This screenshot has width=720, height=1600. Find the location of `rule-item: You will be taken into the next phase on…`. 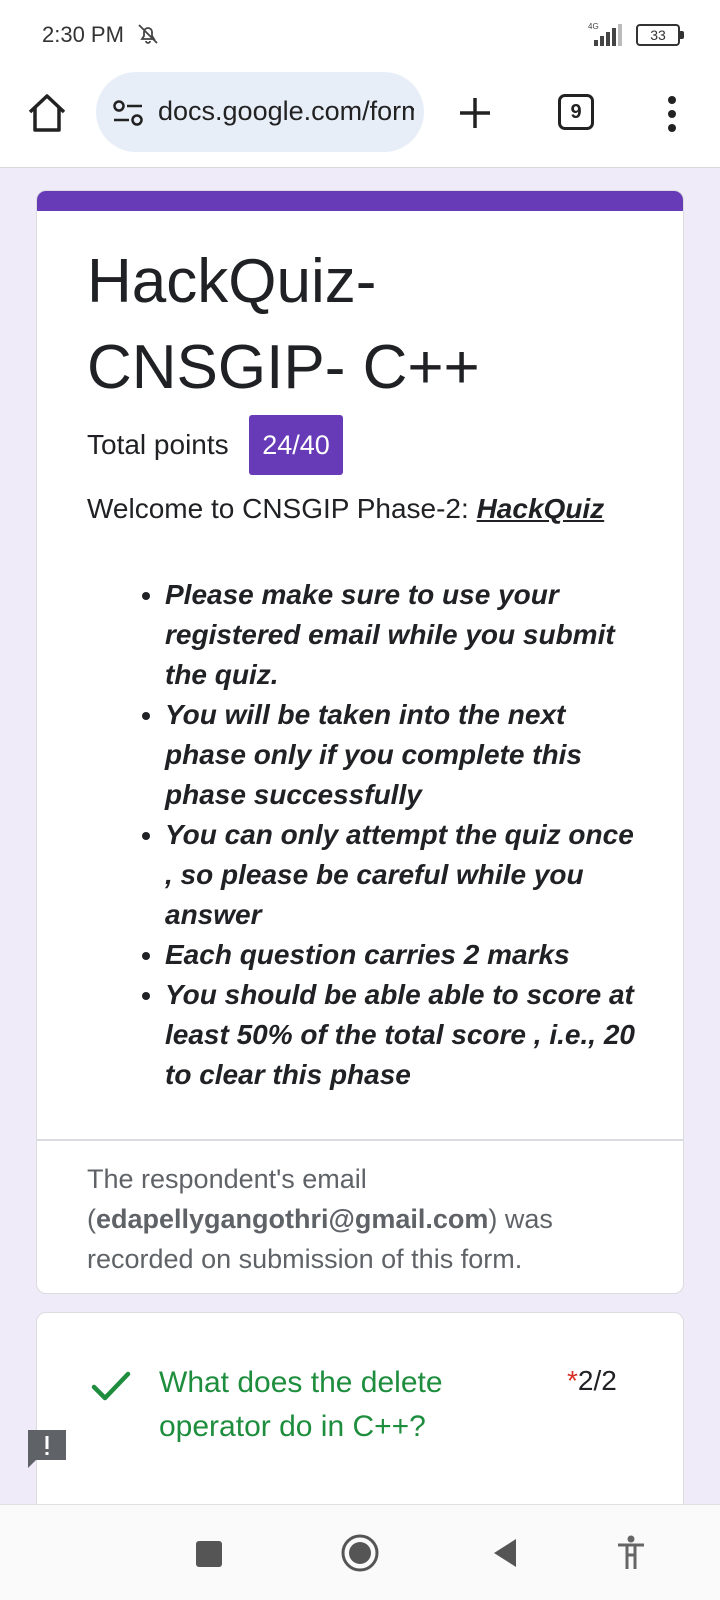

rule-item: You will be taken into the next phase on… is located at coordinates (400, 755).